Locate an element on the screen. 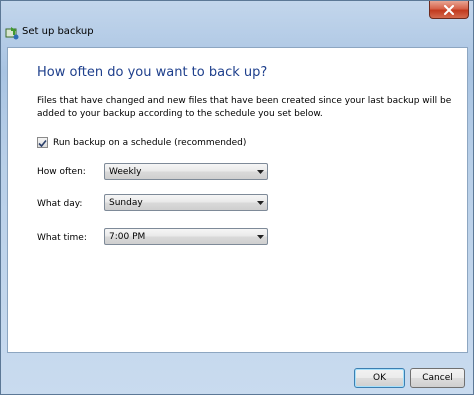  what-day-label: What day: is located at coordinates (60, 204).